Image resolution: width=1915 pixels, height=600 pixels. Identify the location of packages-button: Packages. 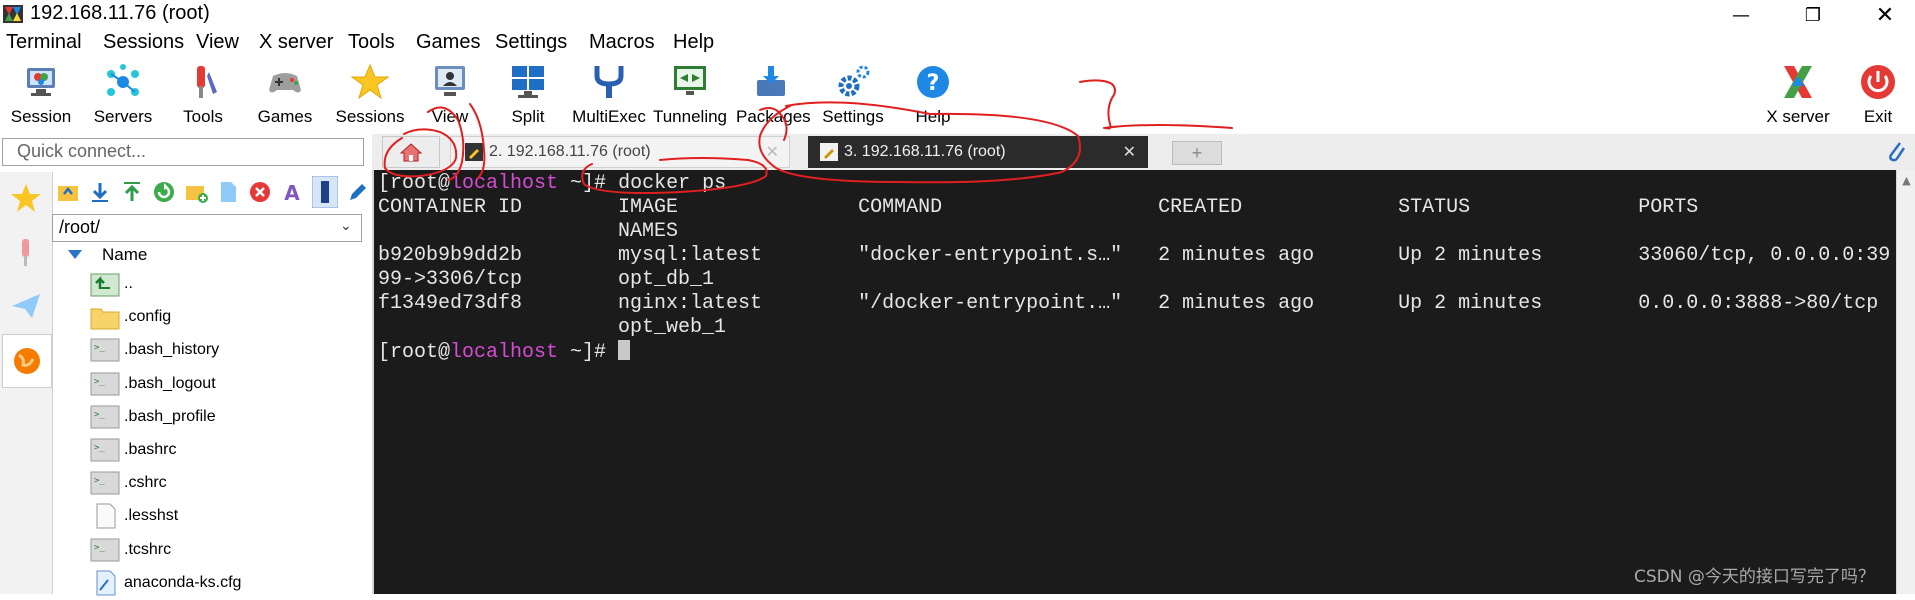
(773, 94).